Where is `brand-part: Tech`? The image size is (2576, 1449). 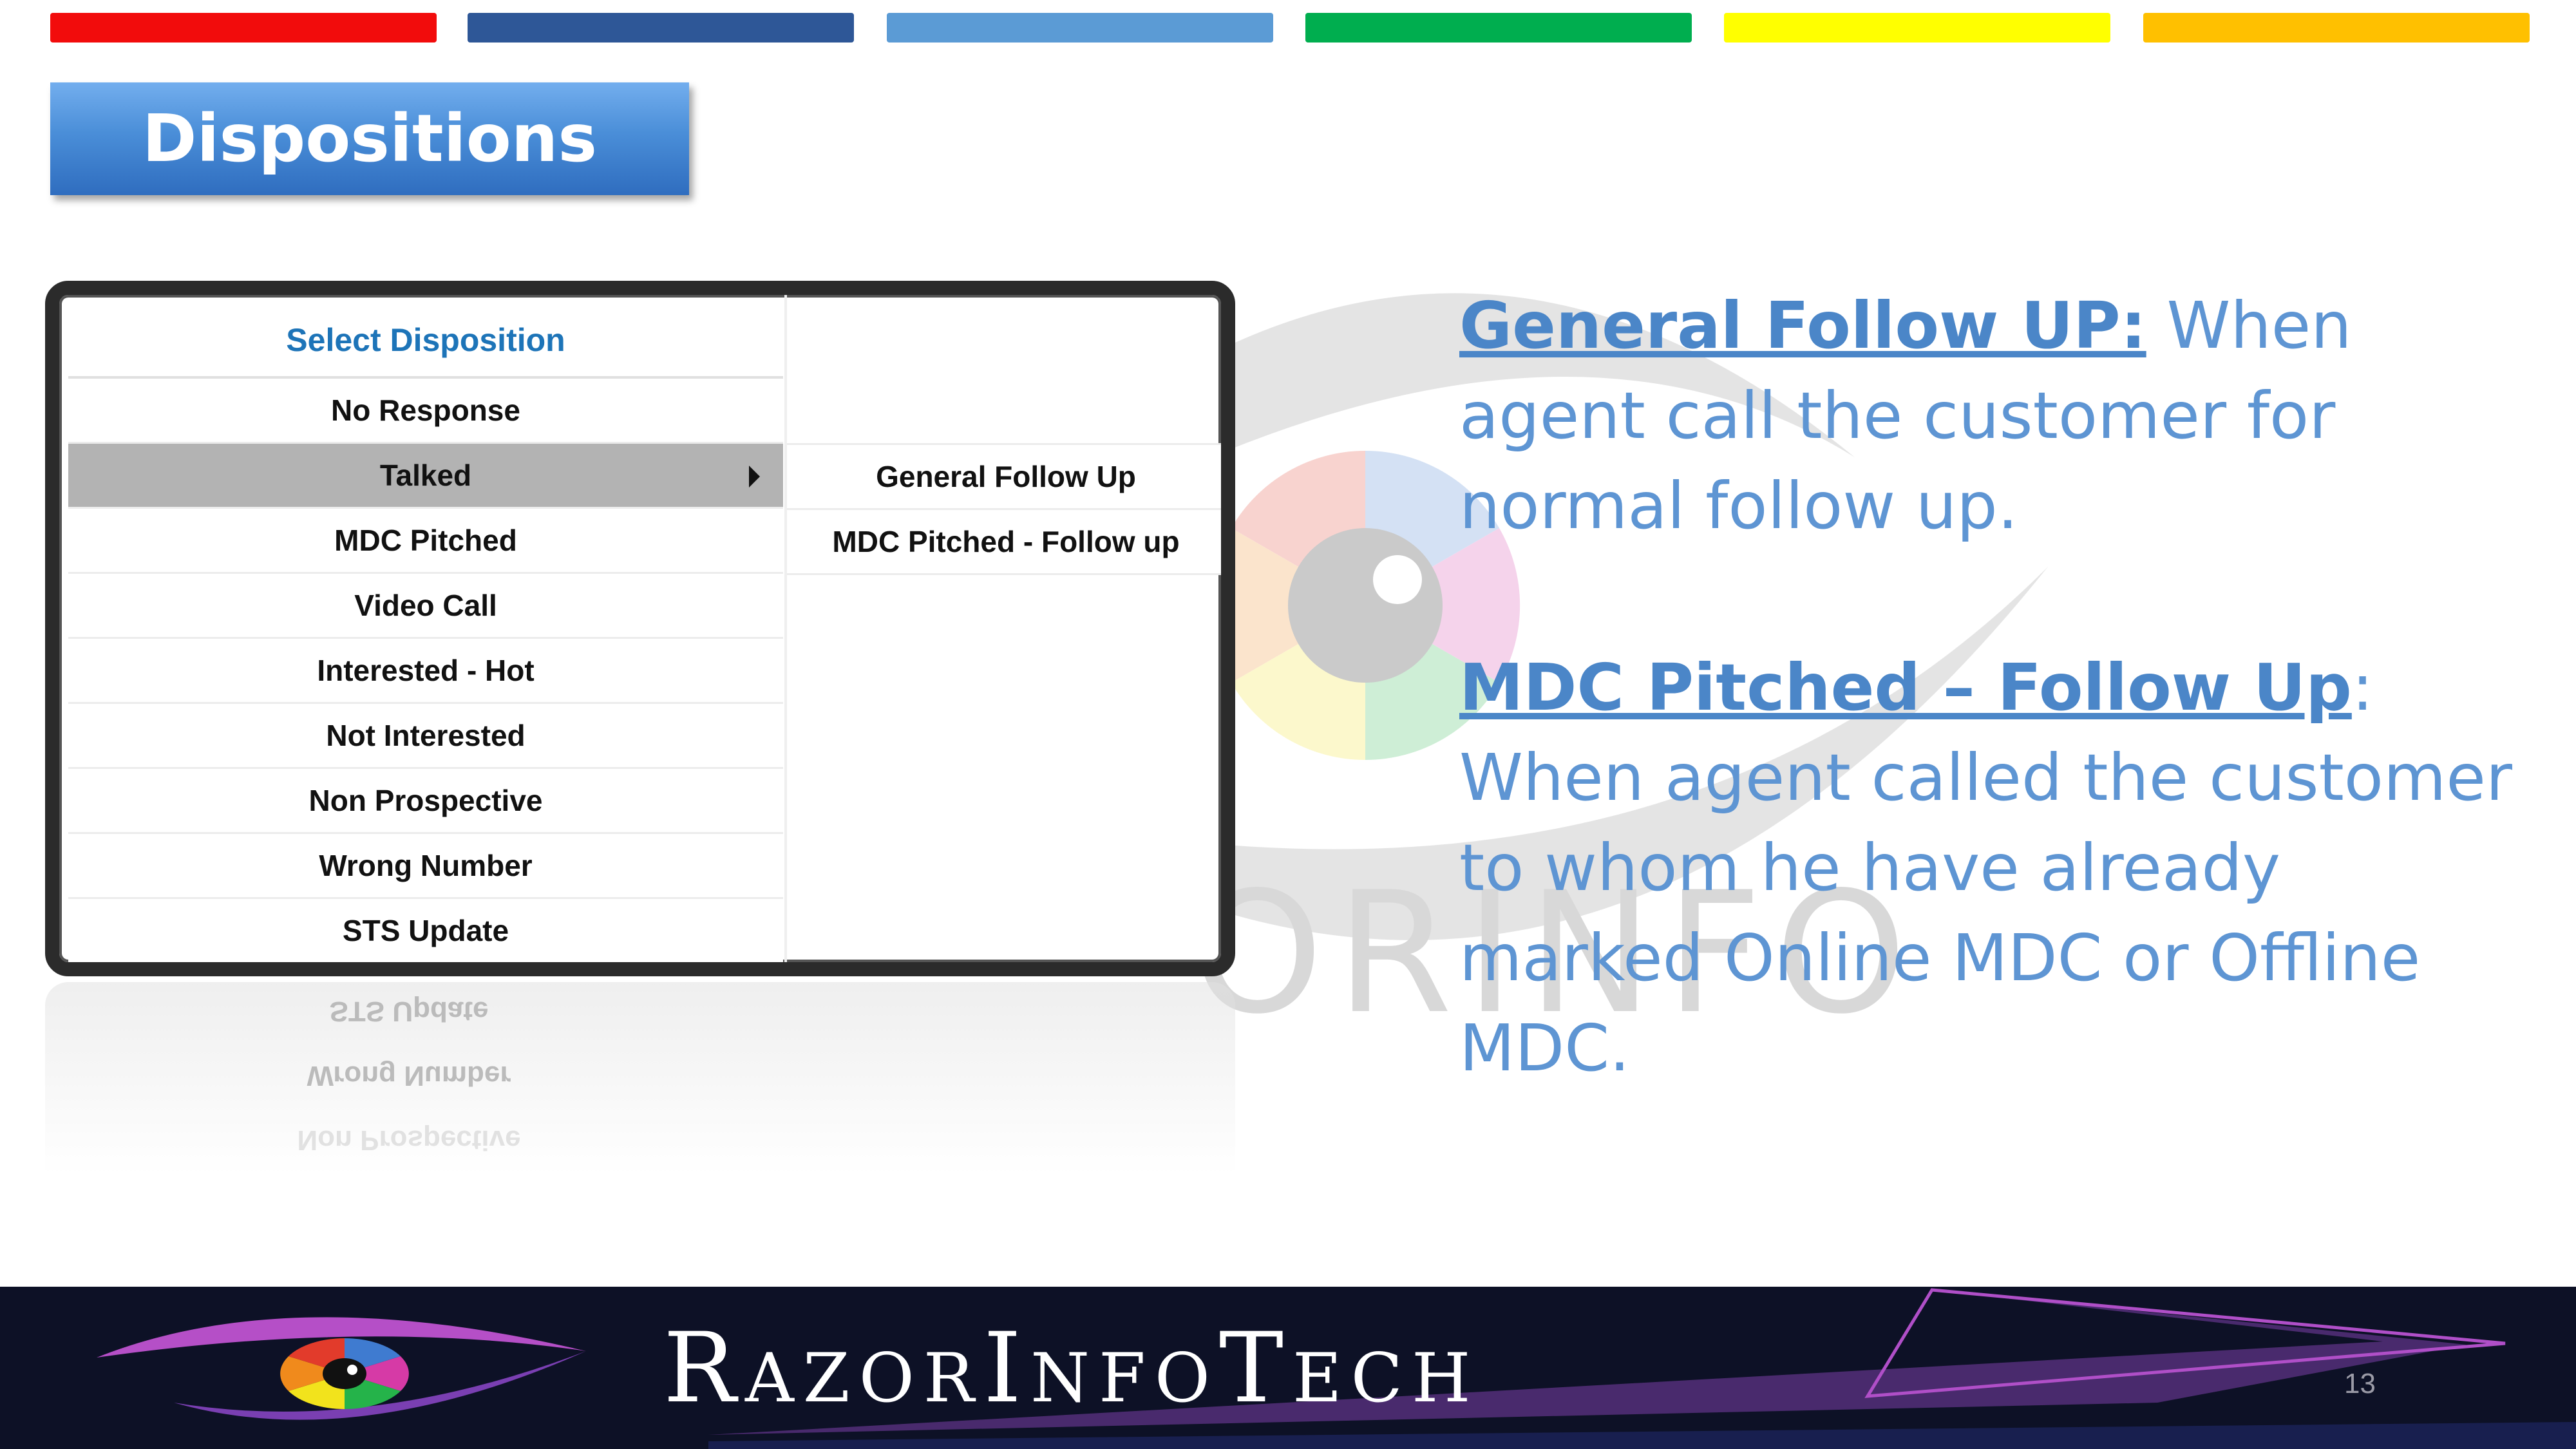 brand-part: Tech is located at coordinates (1349, 1368).